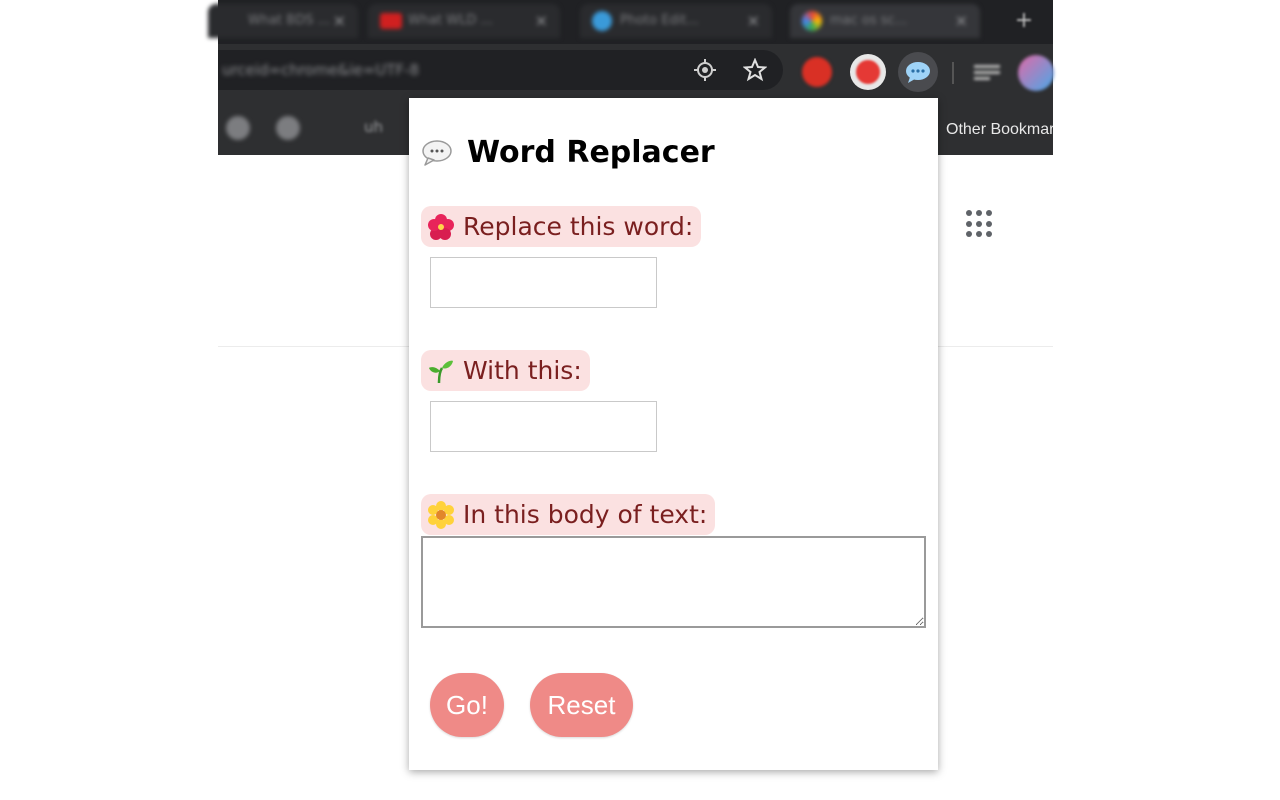 The image size is (1280, 800). I want to click on body-of-text-textarea, so click(673, 582).